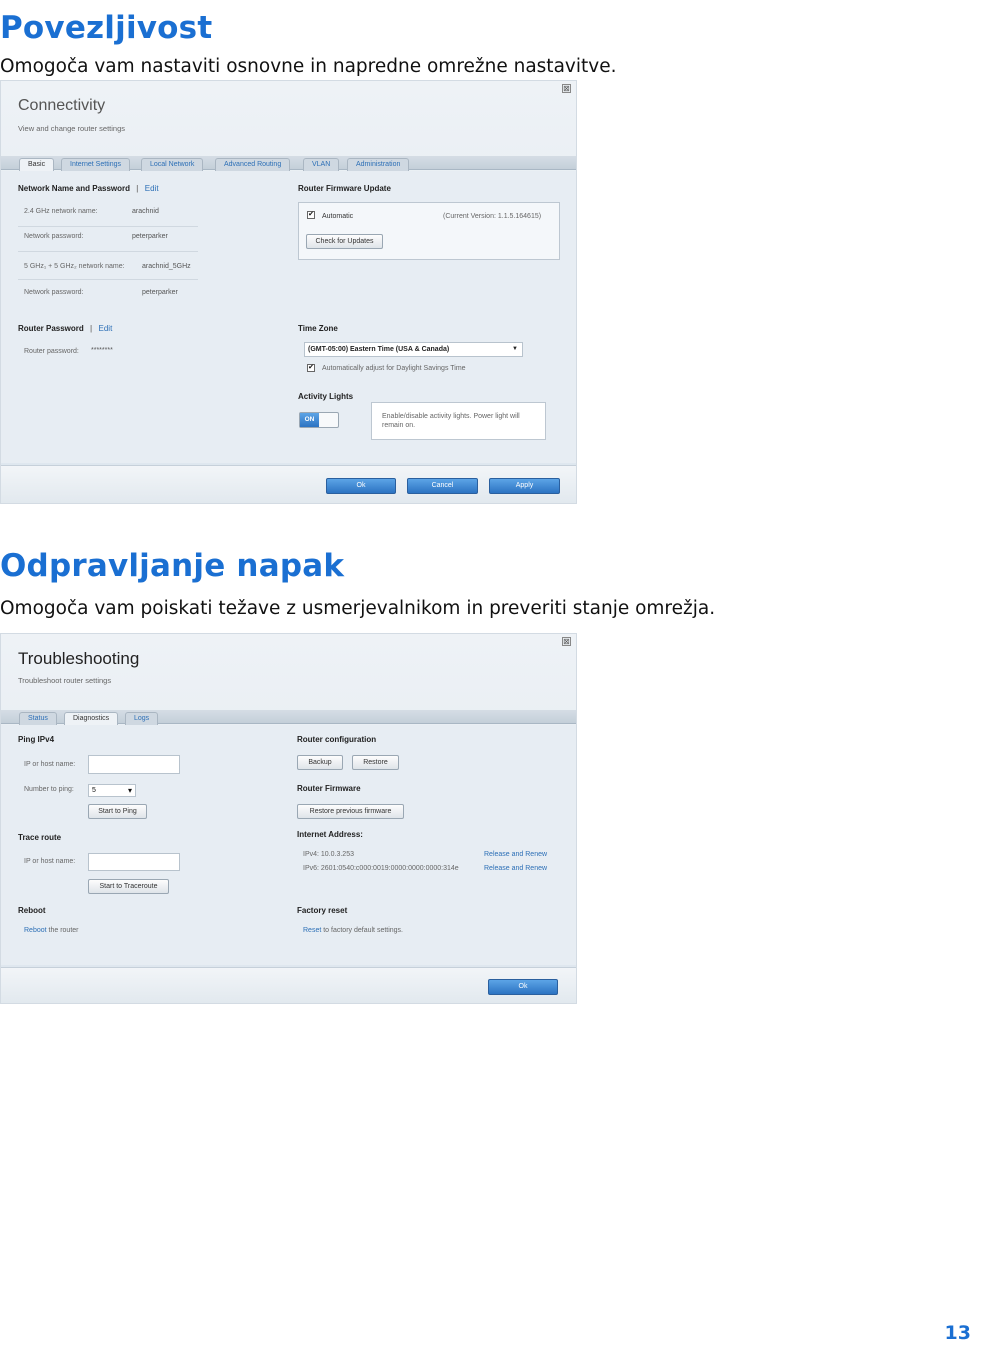 Image resolution: width=987 pixels, height=1347 pixels. I want to click on trace-host-label: IP or host name:, so click(50, 861).